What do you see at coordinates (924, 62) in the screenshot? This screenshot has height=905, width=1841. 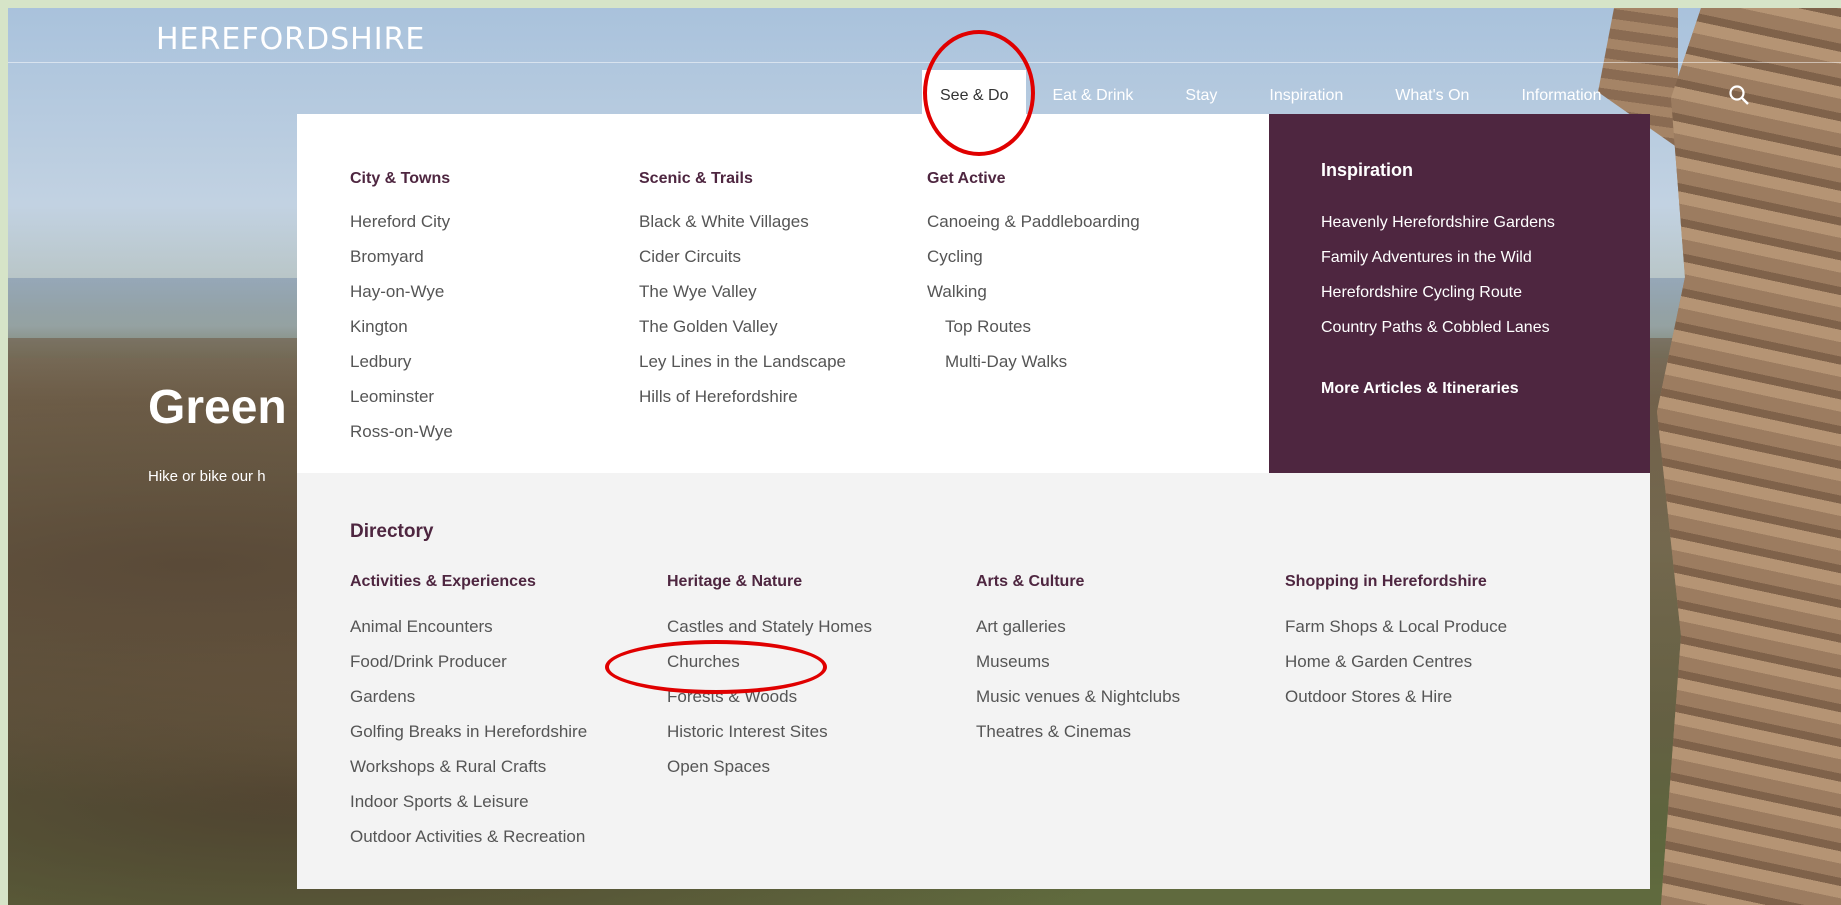 I see `header-divider` at bounding box center [924, 62].